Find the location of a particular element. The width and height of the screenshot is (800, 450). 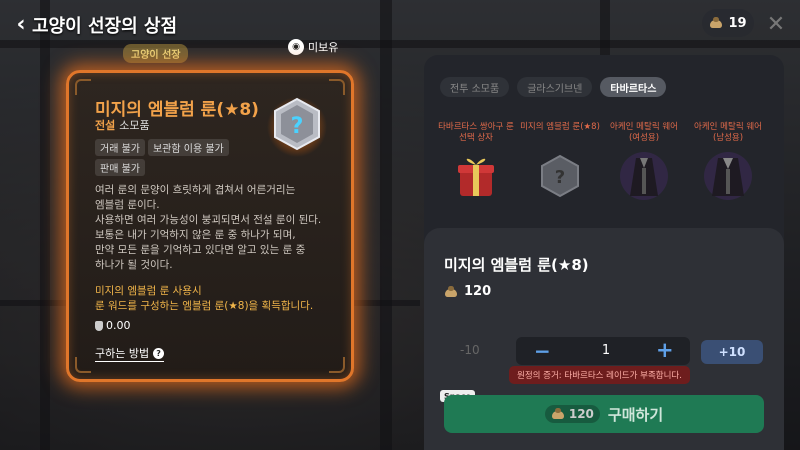

quantity-value: 1 is located at coordinates (606, 350).